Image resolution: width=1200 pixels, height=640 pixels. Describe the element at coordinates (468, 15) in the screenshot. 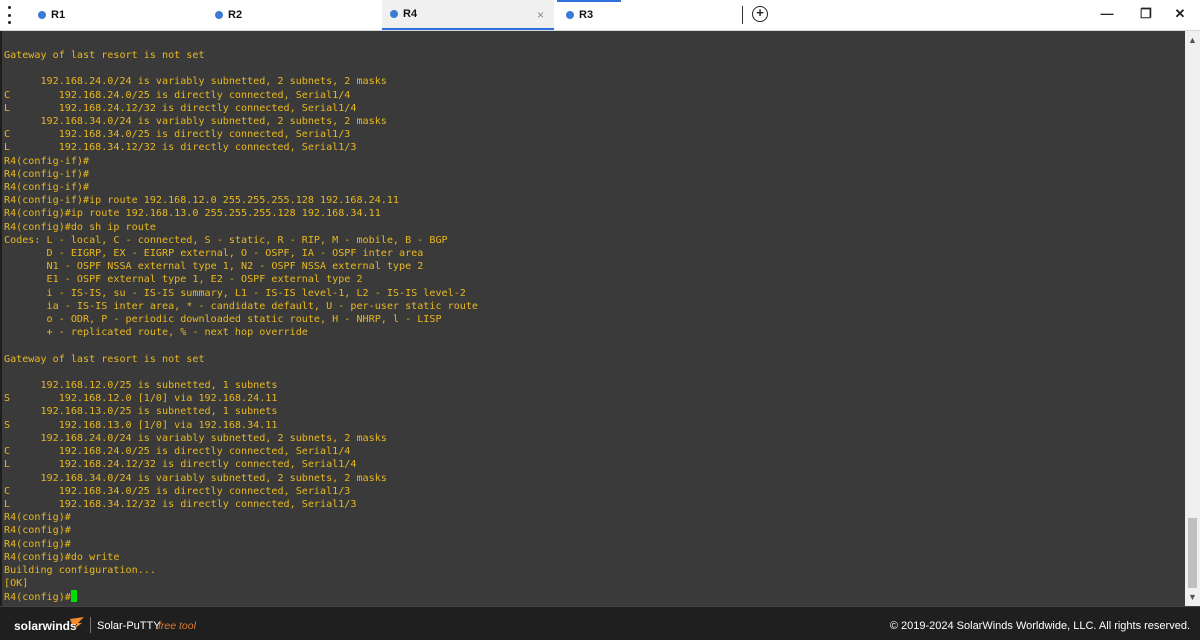

I see `tab-r4: R4 ×` at that location.